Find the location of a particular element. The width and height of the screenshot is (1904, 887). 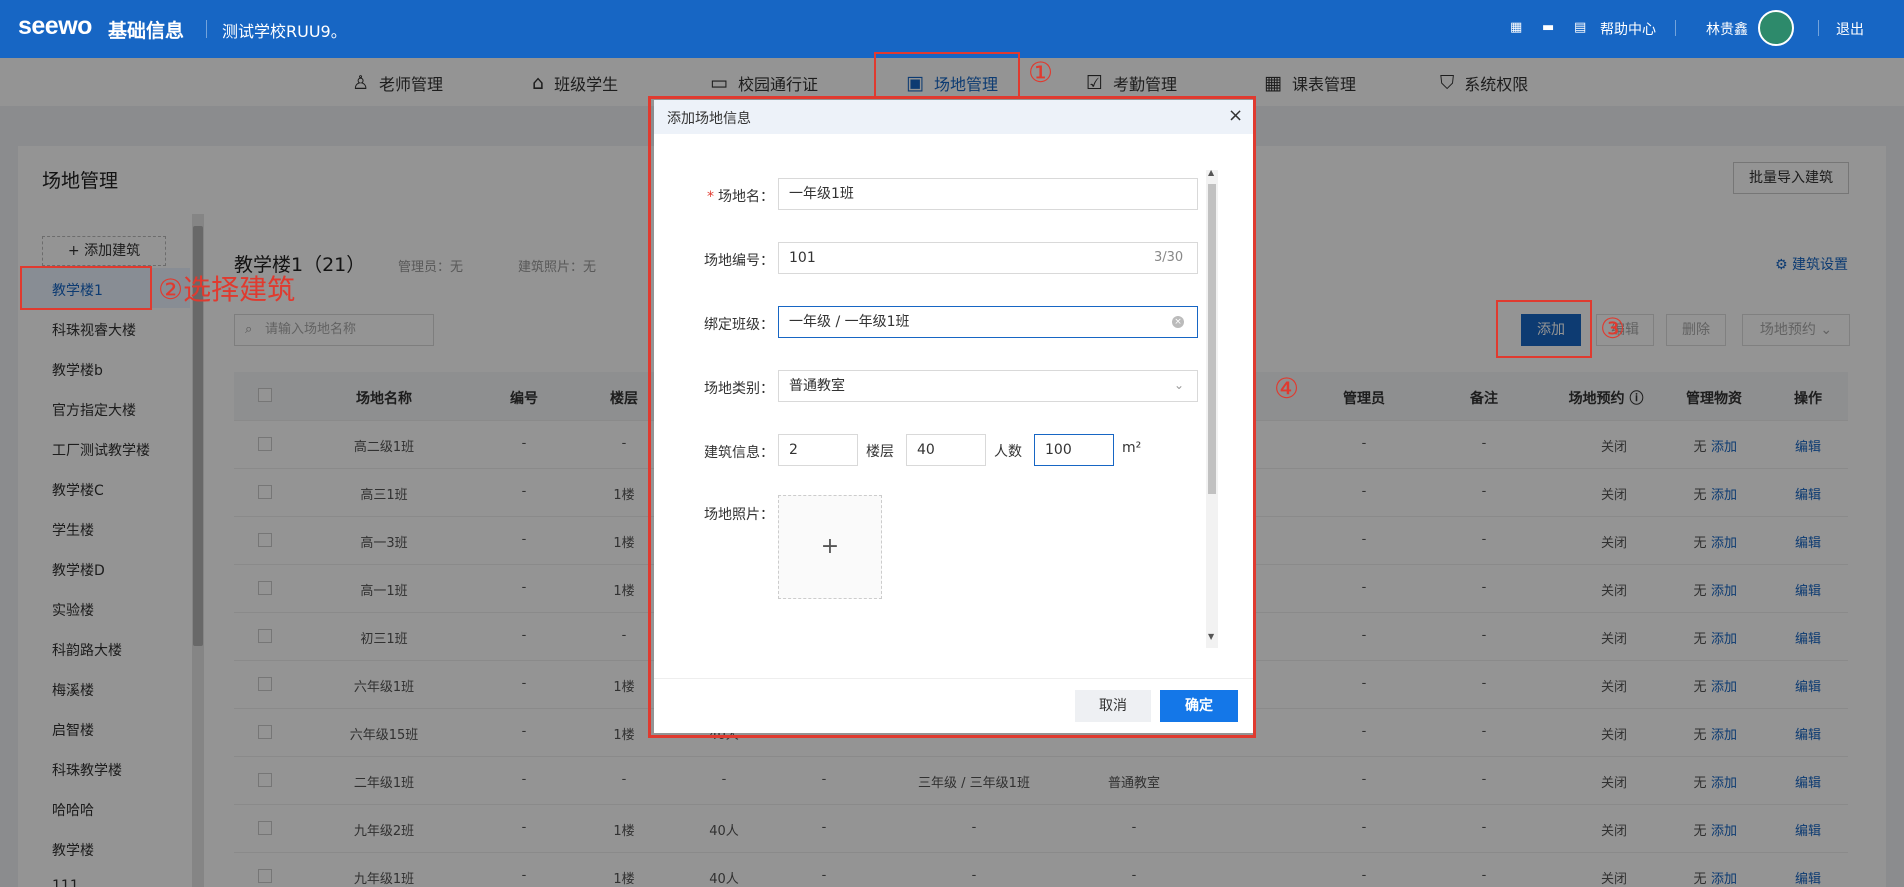

annotation-step-1: ① is located at coordinates (1041, 72).